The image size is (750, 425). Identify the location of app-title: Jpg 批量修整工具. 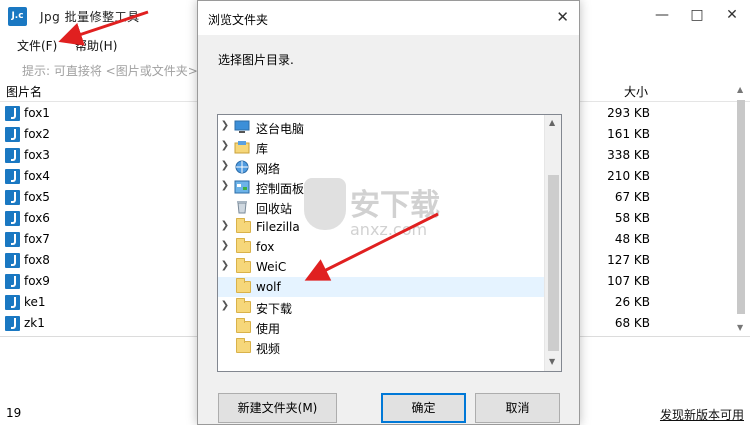
(90, 17).